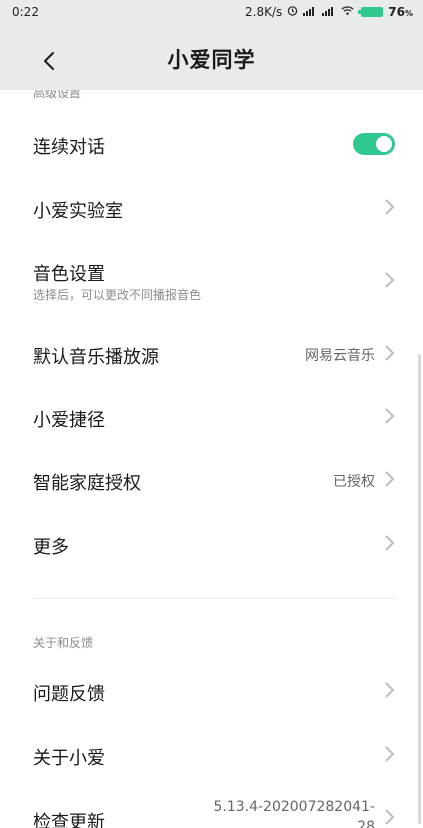  I want to click on battery-icon, so click(371, 12).